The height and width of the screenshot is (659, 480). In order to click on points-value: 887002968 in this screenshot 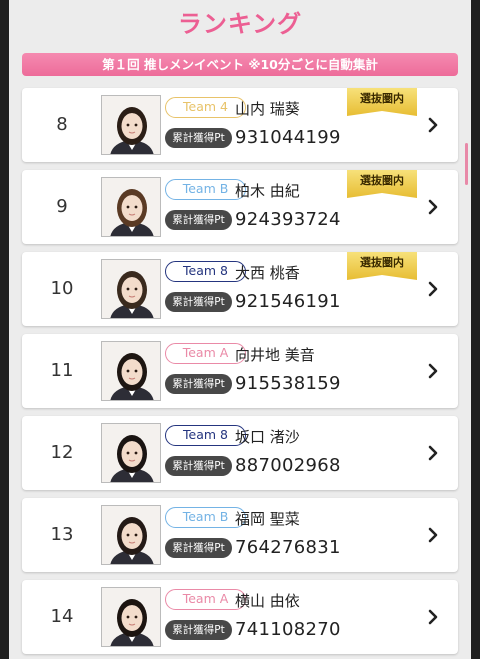, I will do `click(288, 465)`.